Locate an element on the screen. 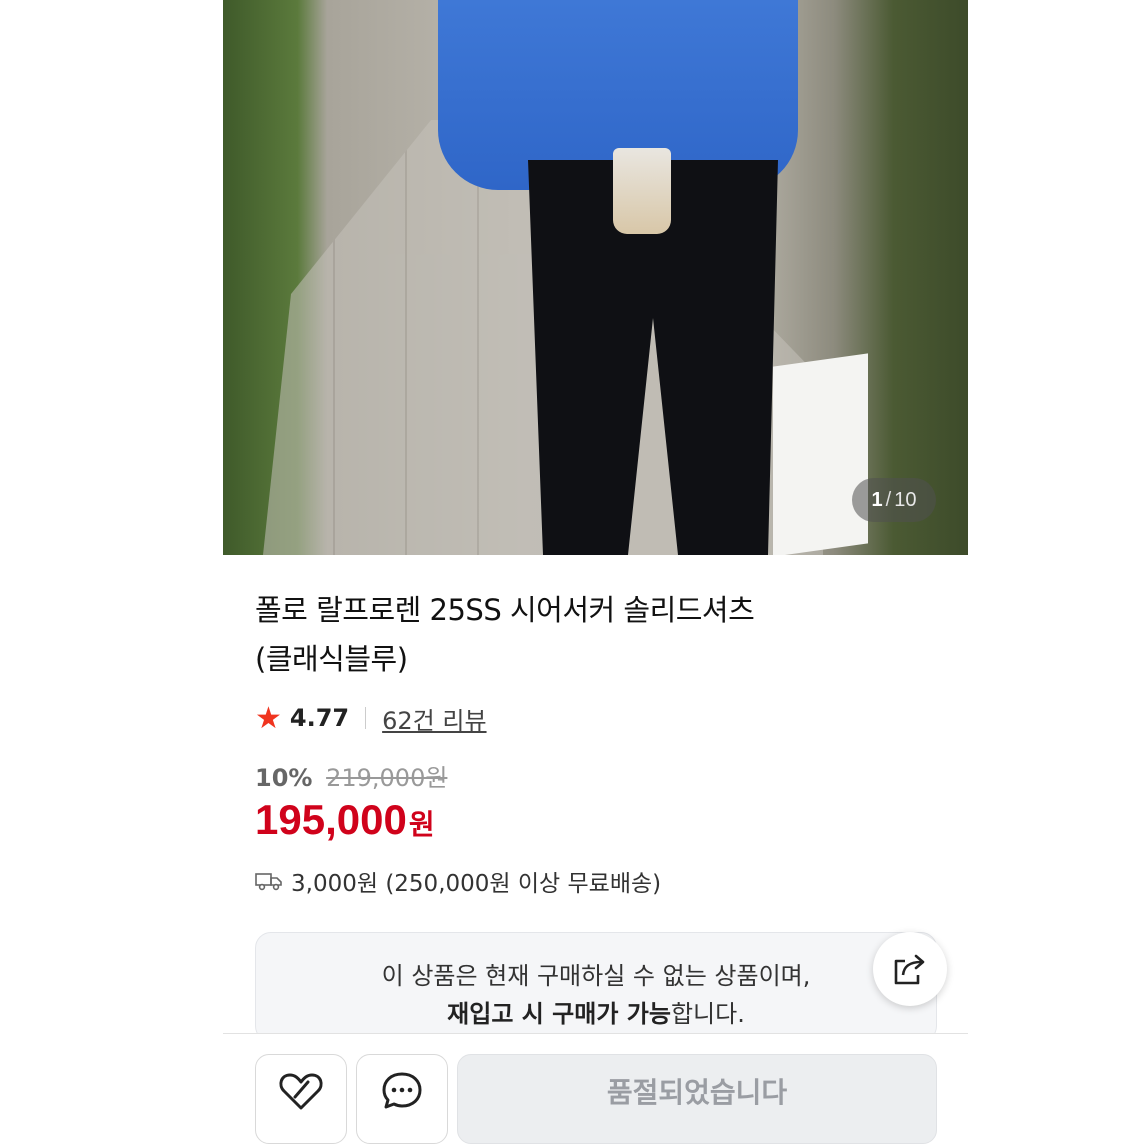  star-icon: ★ is located at coordinates (268, 718).